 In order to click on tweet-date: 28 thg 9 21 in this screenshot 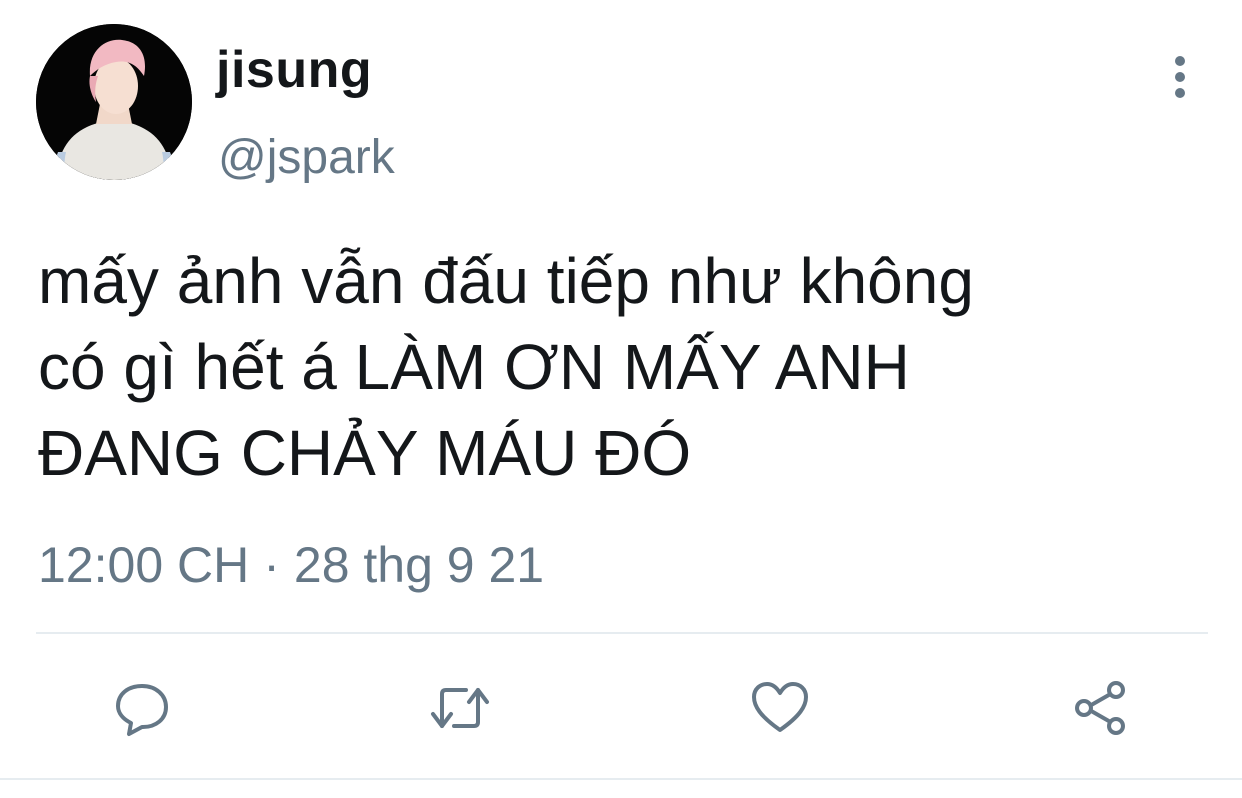, I will do `click(419, 565)`.